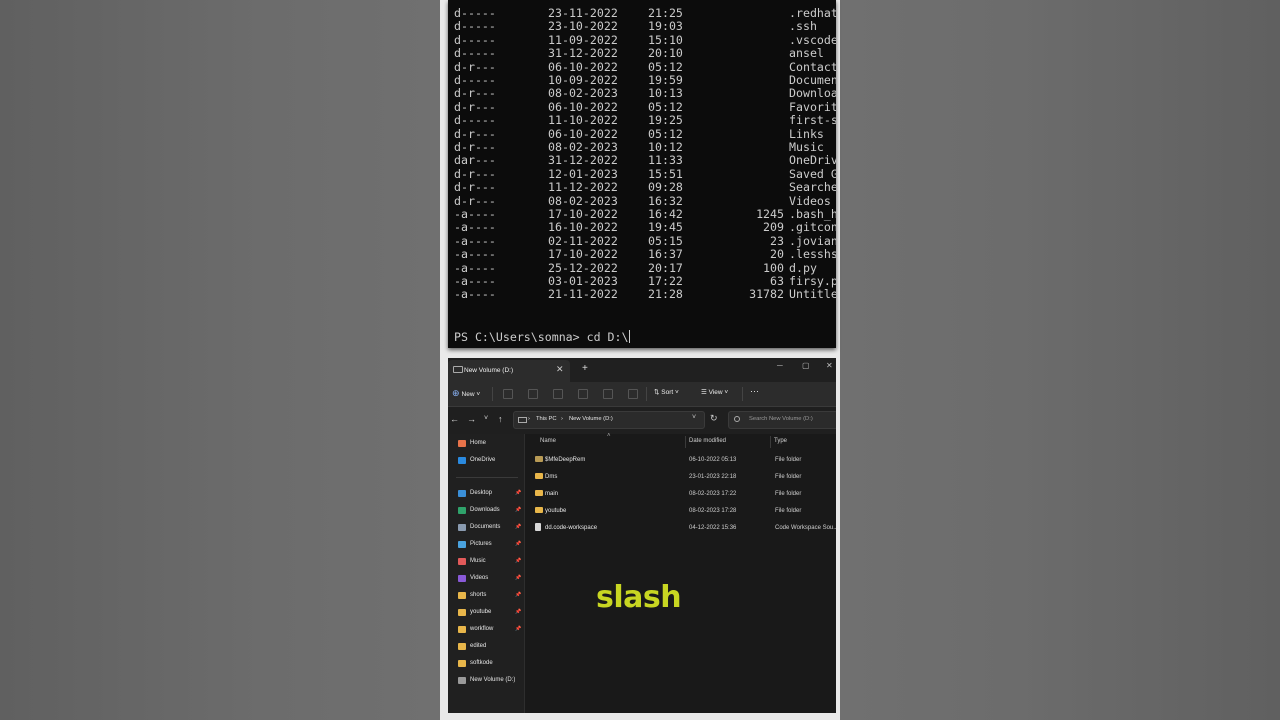 The height and width of the screenshot is (720, 1280). I want to click on nav-item: OneDrive, so click(486, 461).